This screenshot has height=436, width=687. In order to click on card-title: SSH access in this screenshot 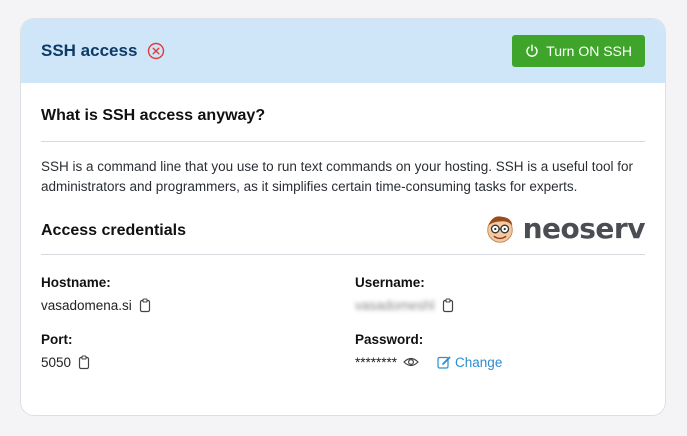, I will do `click(89, 50)`.